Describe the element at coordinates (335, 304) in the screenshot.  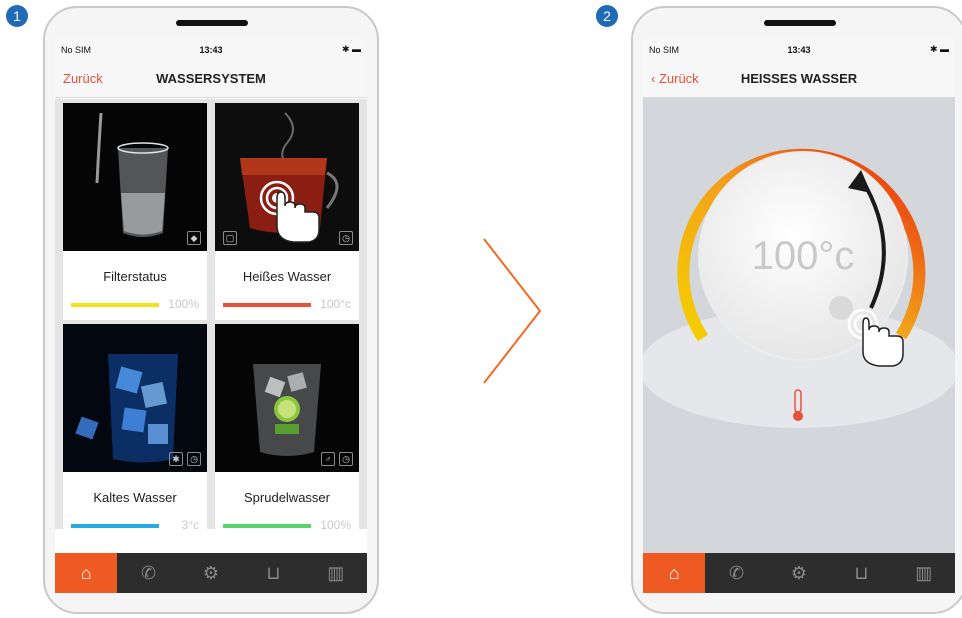
I see `tile-value: 100°c` at that location.